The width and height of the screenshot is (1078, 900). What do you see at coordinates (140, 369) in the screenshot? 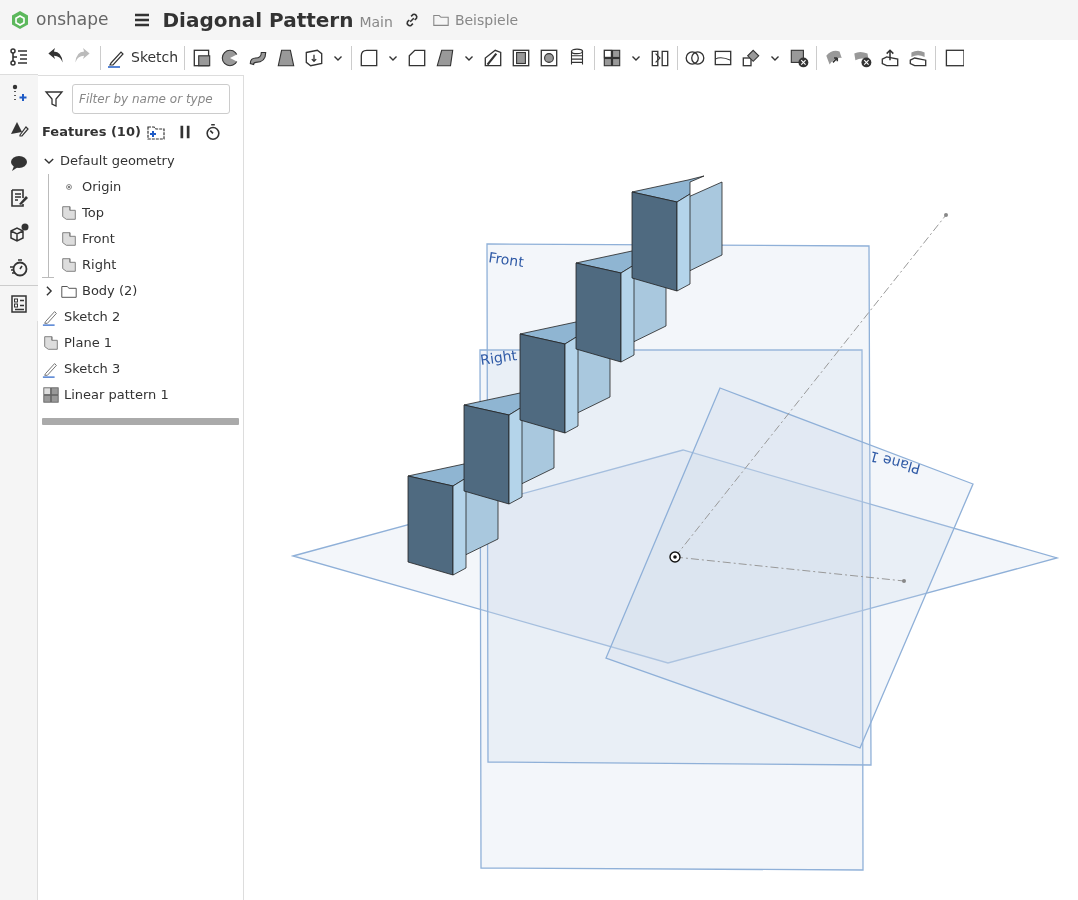
I see `feature-item: Sketch 3` at bounding box center [140, 369].